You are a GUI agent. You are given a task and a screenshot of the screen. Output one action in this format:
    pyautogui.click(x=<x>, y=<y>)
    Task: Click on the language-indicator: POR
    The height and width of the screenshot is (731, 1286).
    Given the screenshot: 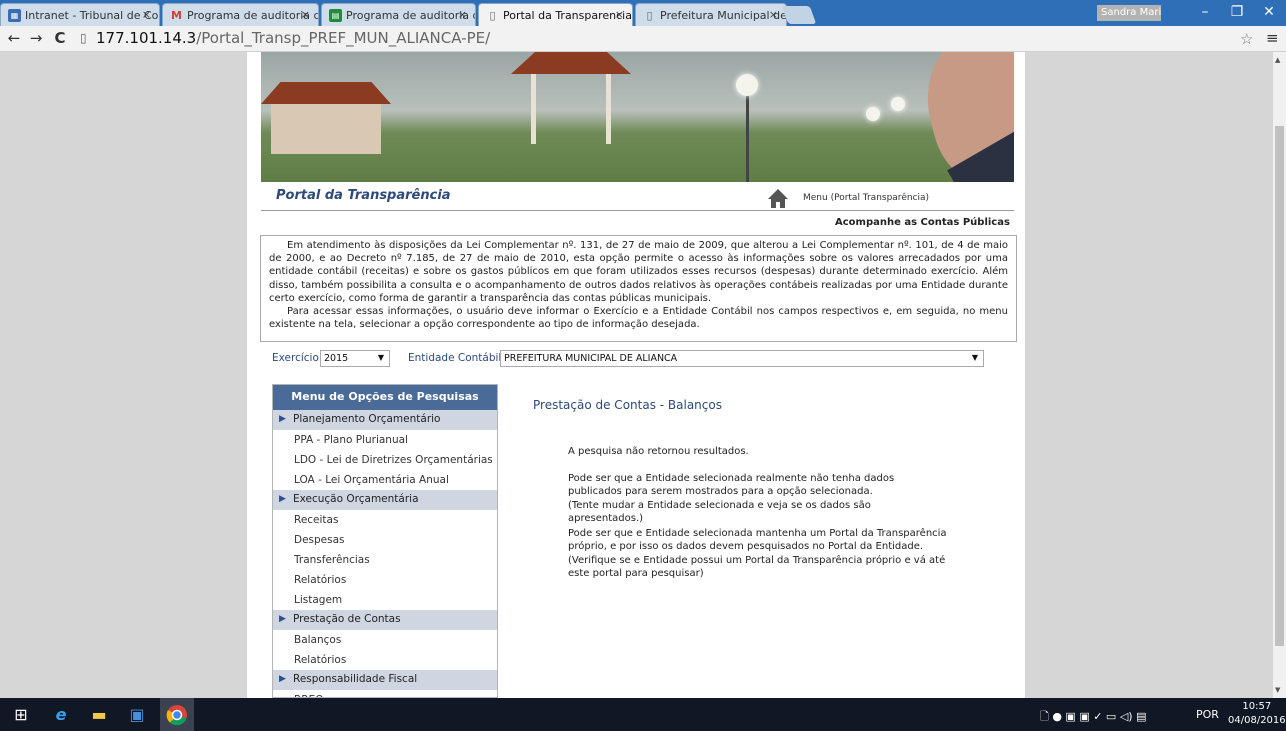 What is the action you would take?
    pyautogui.click(x=1207, y=714)
    